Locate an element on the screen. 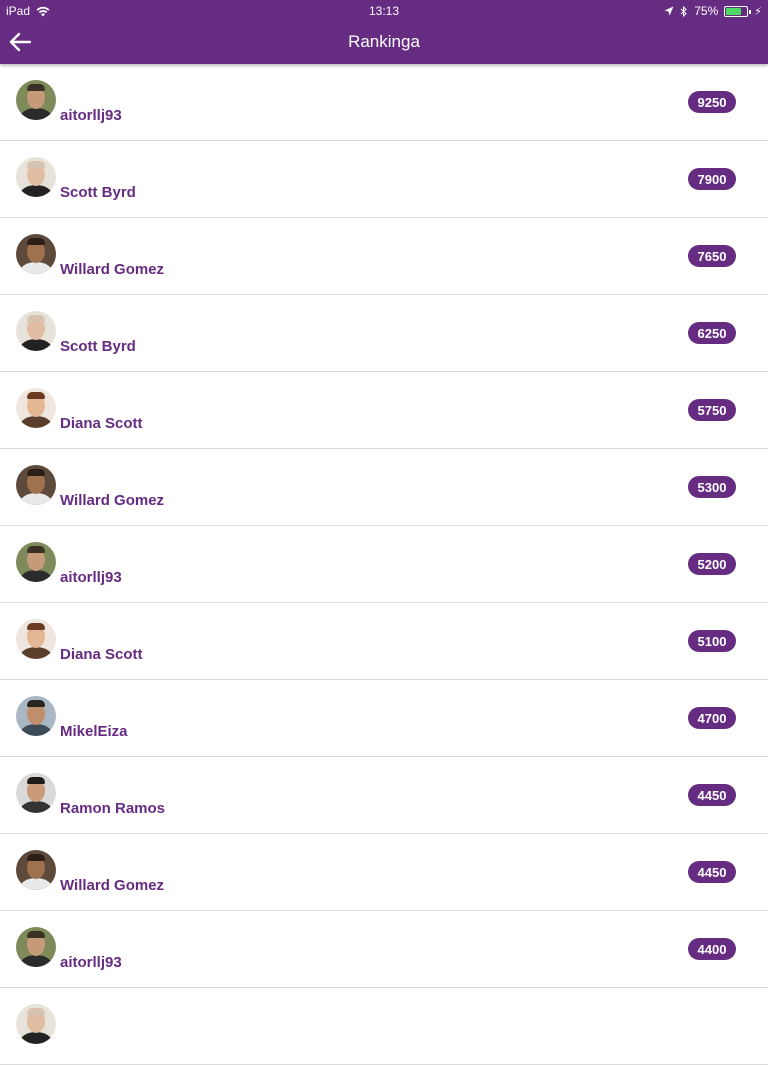  score-badge: 5200 is located at coordinates (712, 564).